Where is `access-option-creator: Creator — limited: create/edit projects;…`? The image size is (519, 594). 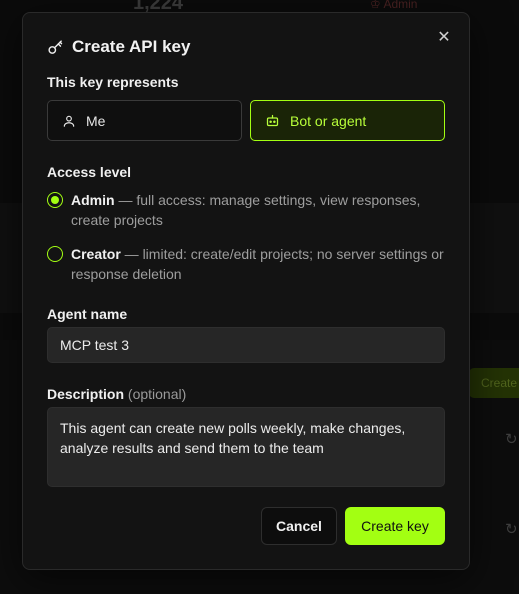 access-option-creator: Creator — limited: create/edit projects;… is located at coordinates (247, 264).